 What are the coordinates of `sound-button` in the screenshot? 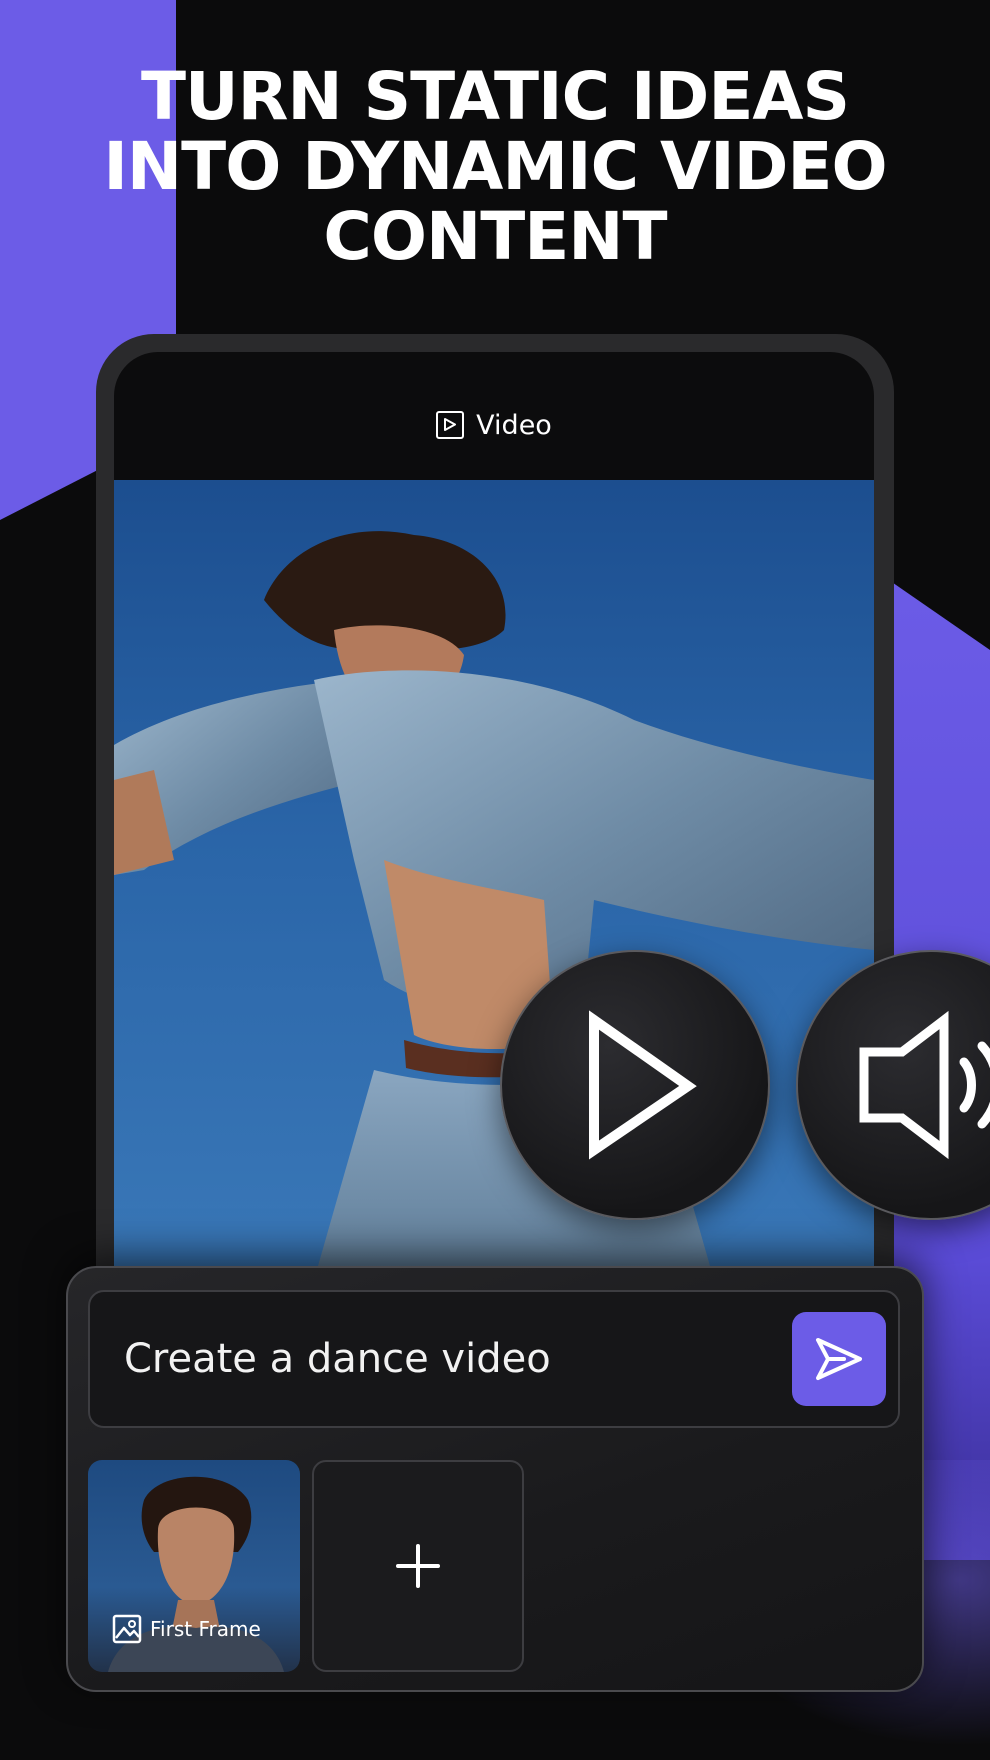 It's located at (893, 1085).